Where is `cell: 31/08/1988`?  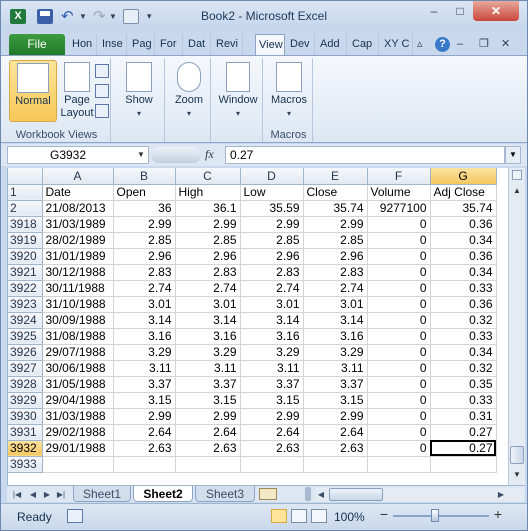 cell: 31/08/1988 is located at coordinates (78, 336).